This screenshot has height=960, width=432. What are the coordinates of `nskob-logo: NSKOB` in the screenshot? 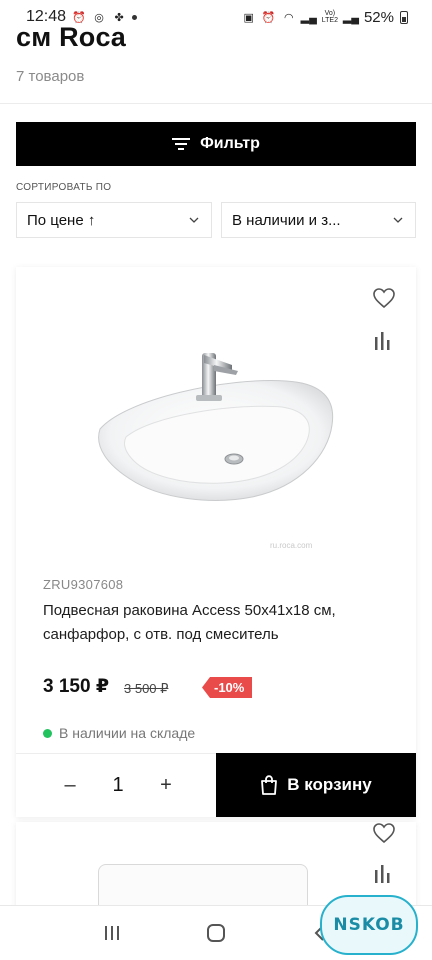 It's located at (369, 925).